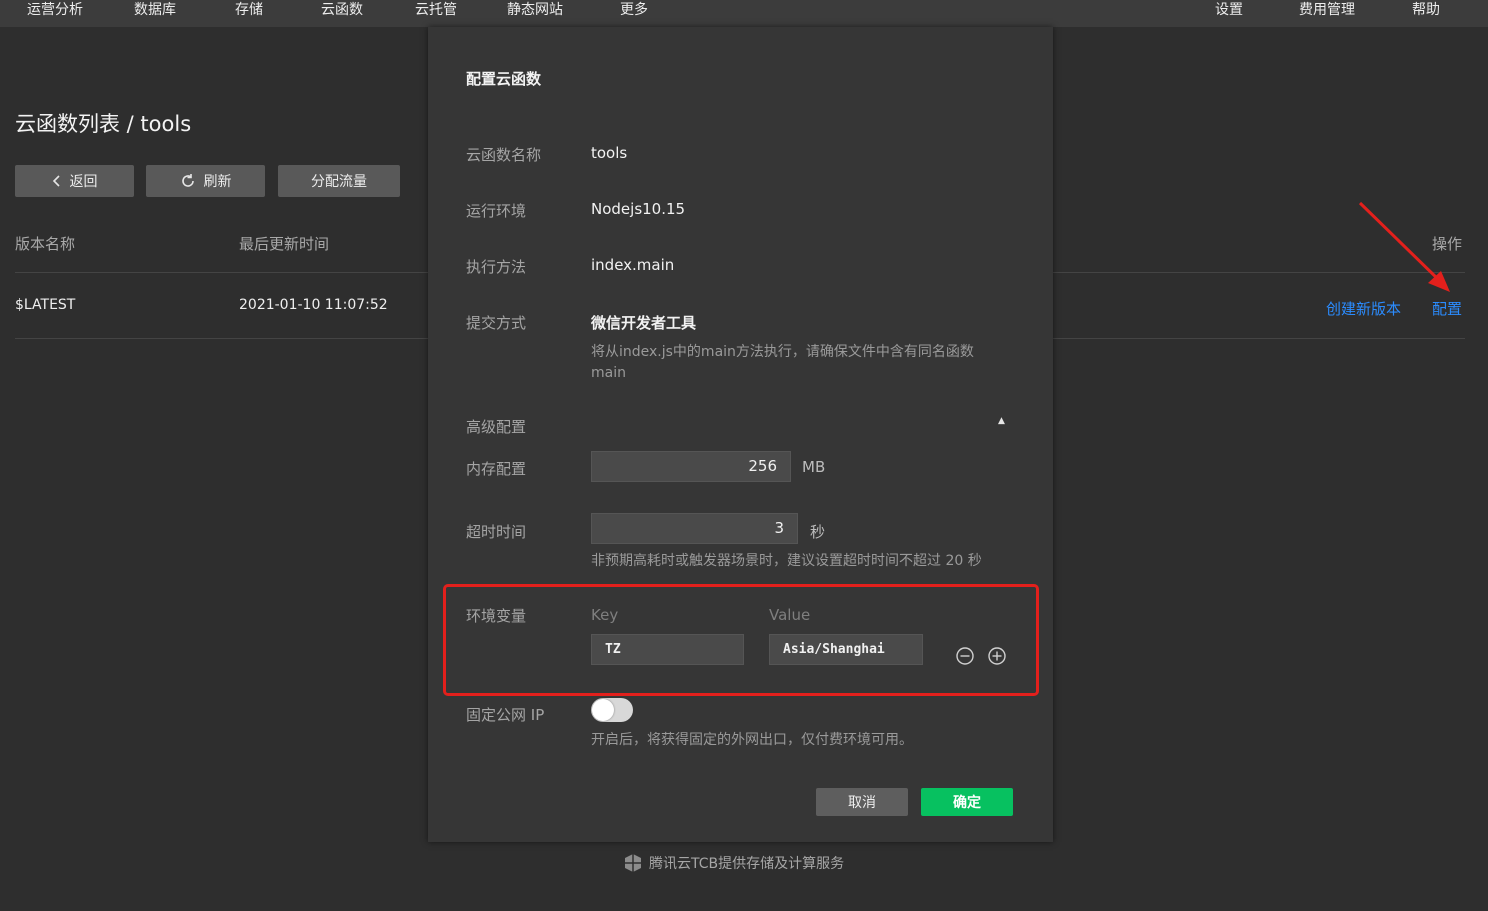  Describe the element at coordinates (967, 802) in the screenshot. I see `confirm-button: 确定` at that location.